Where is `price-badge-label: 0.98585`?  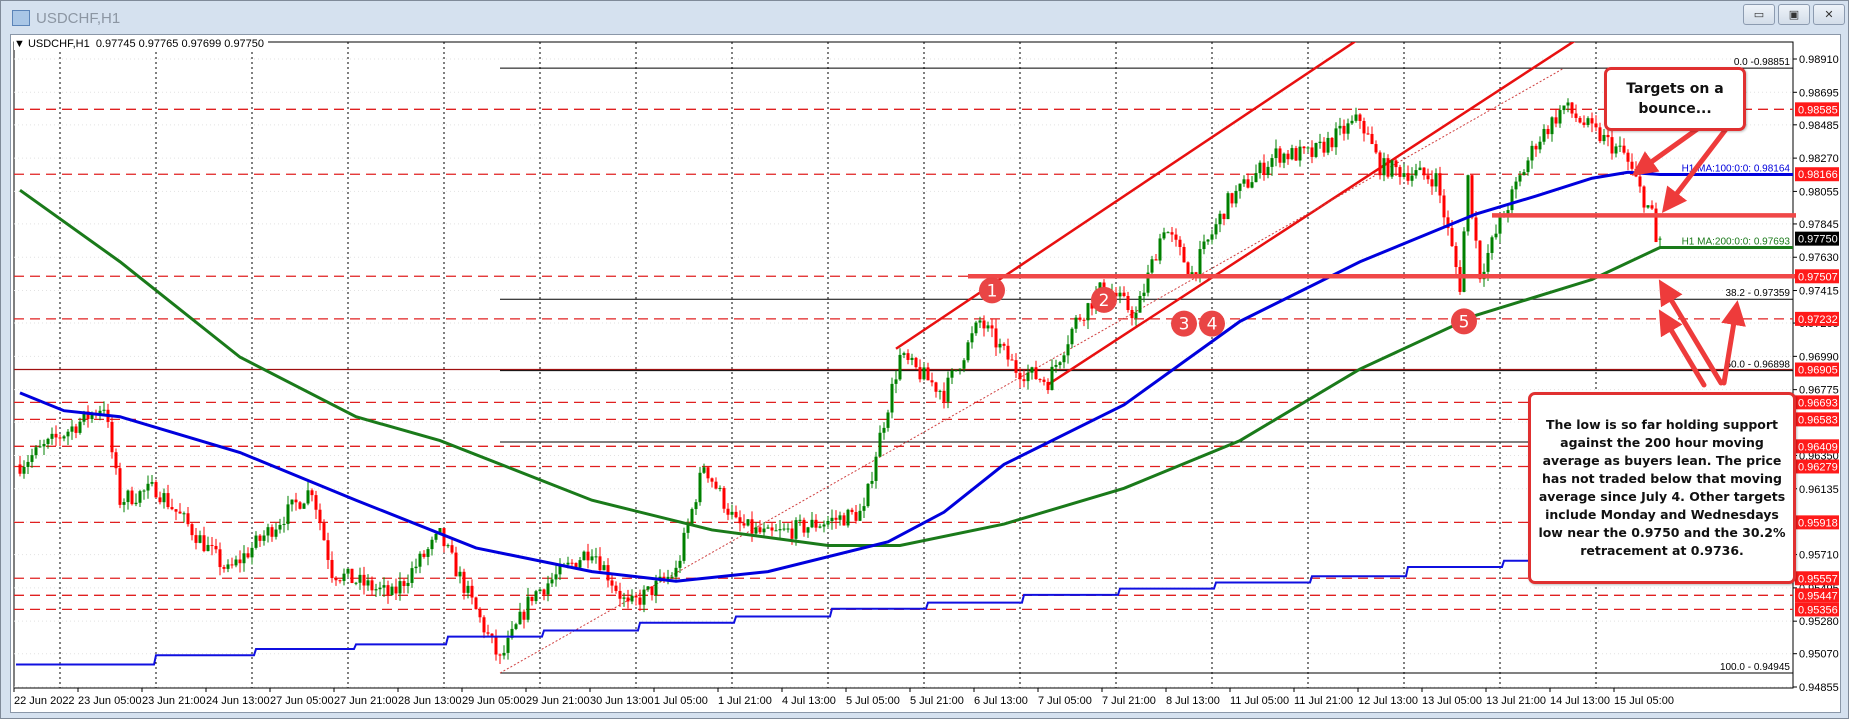 price-badge-label: 0.98585 is located at coordinates (1818, 110).